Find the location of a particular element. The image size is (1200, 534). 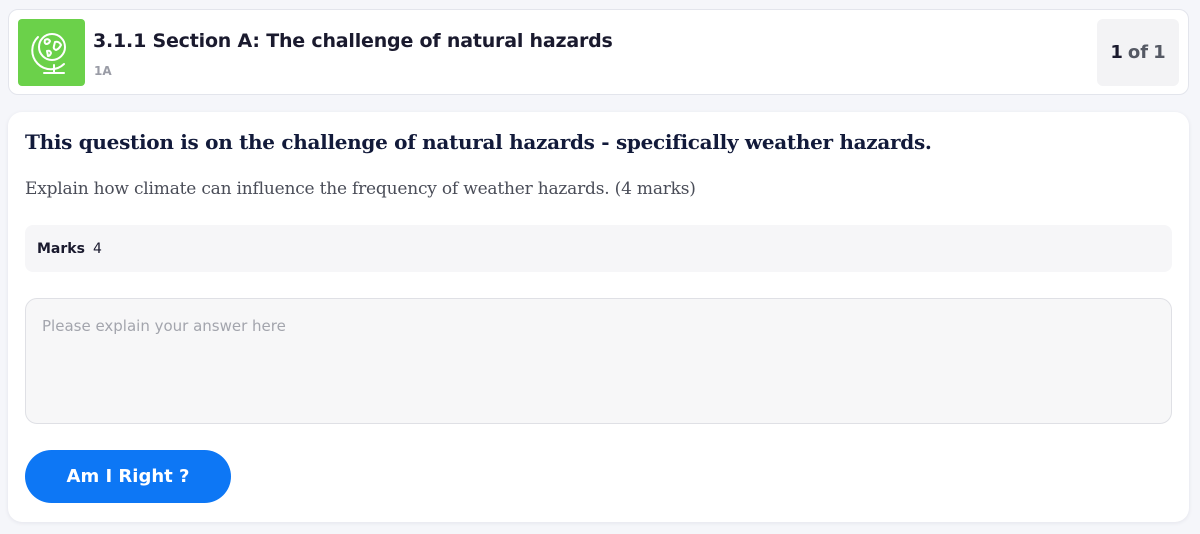

marks-label: Marks is located at coordinates (61, 248).